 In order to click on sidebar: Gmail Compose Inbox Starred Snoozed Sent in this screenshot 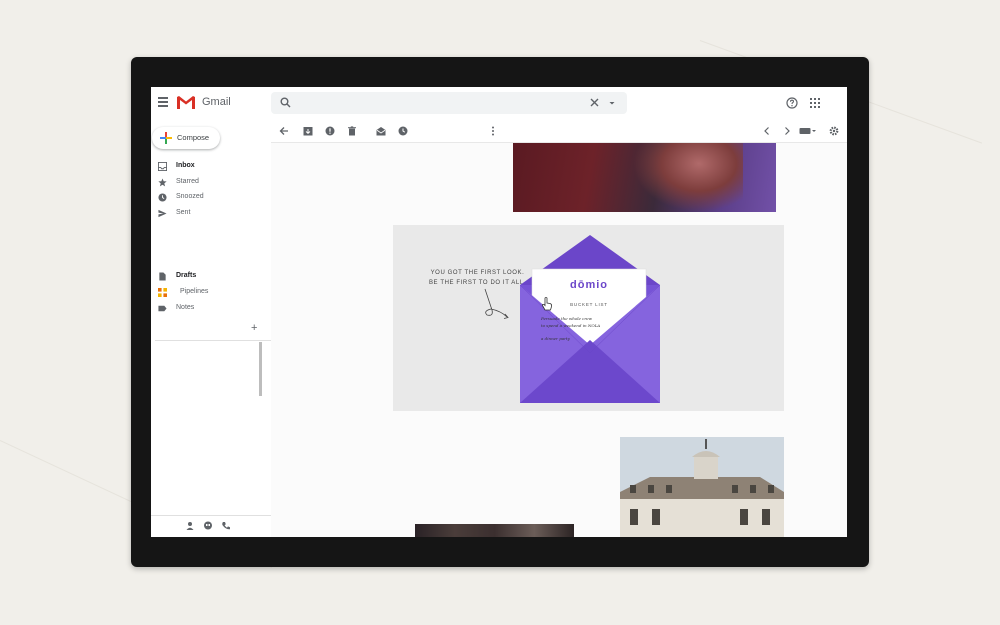, I will do `click(211, 312)`.